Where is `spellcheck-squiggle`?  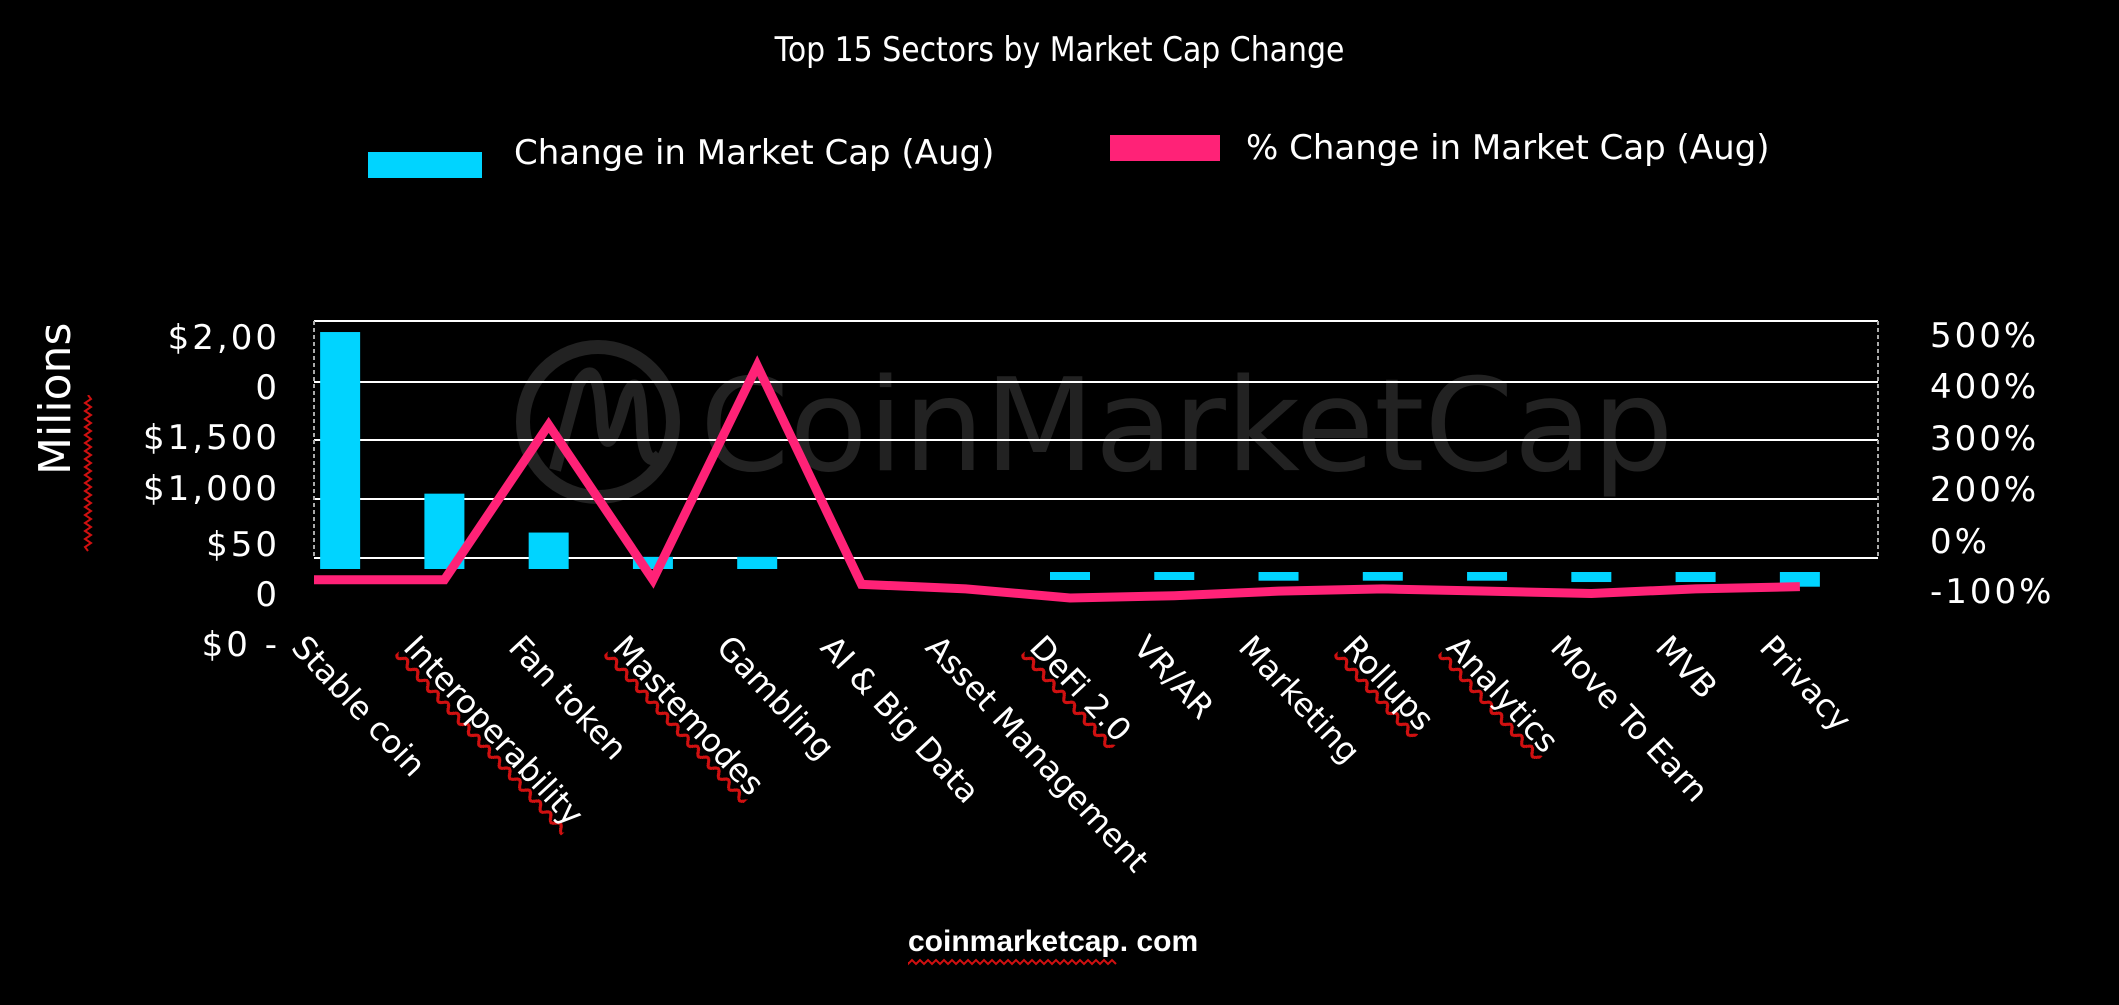 spellcheck-squiggle is located at coordinates (1012, 962).